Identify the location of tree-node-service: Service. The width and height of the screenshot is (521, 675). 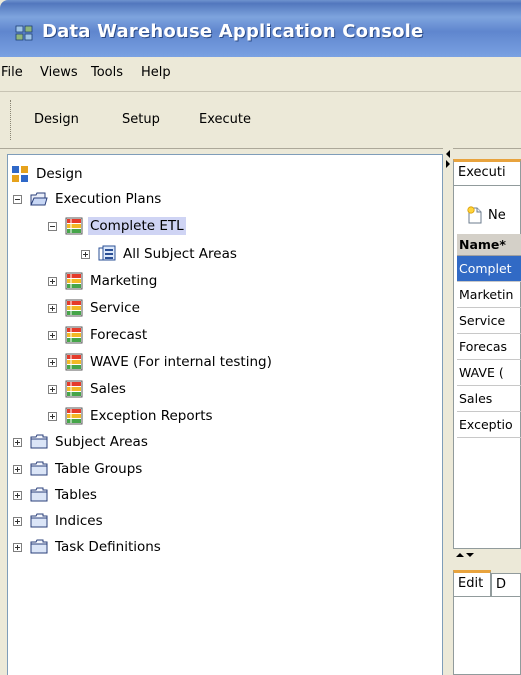
(95, 308).